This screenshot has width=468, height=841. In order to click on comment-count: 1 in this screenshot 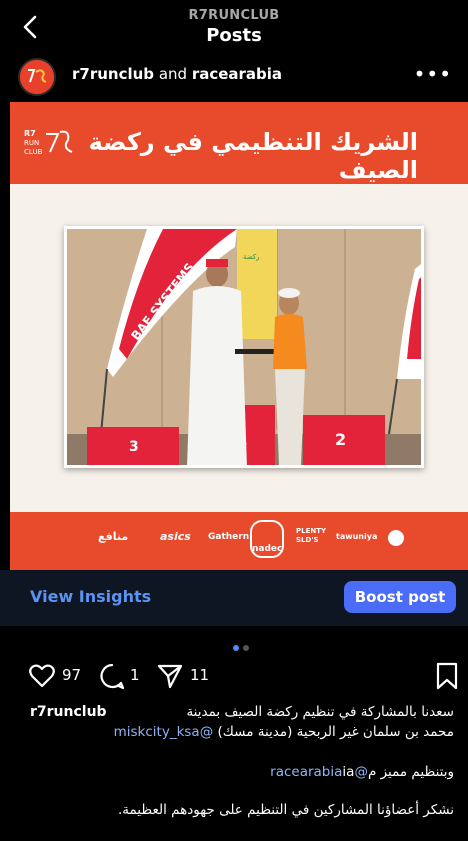, I will do `click(135, 675)`.